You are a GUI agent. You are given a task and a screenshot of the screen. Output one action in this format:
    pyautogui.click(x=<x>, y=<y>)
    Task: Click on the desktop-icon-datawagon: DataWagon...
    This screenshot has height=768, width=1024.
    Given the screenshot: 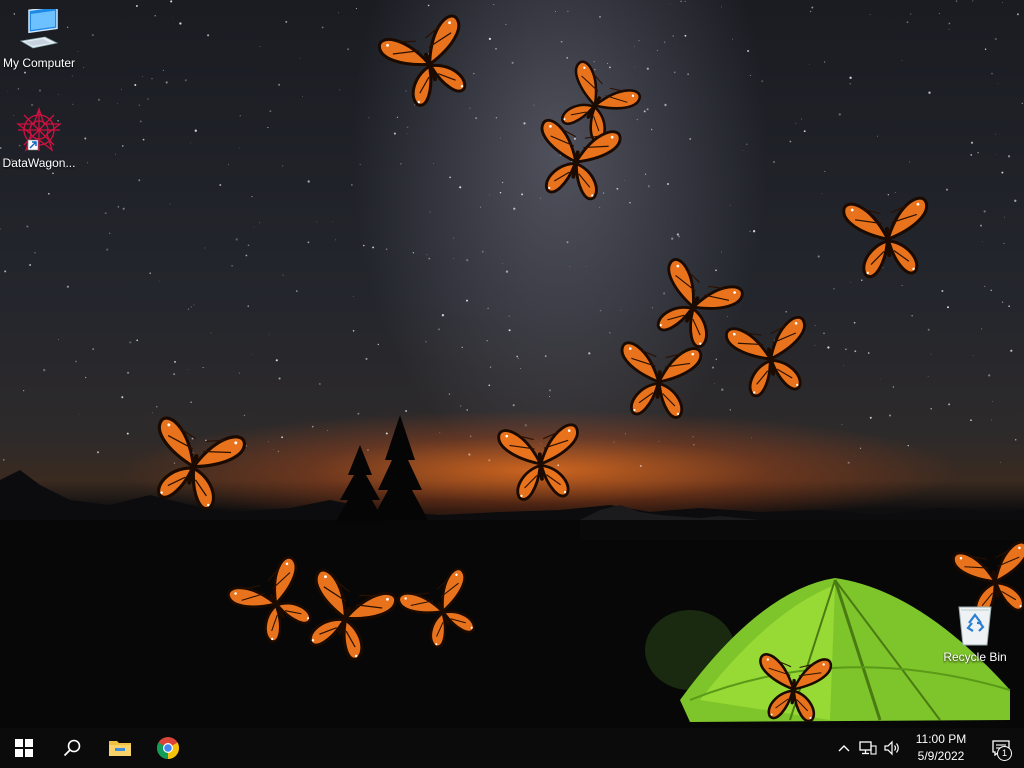 What is the action you would take?
    pyautogui.click(x=39, y=138)
    